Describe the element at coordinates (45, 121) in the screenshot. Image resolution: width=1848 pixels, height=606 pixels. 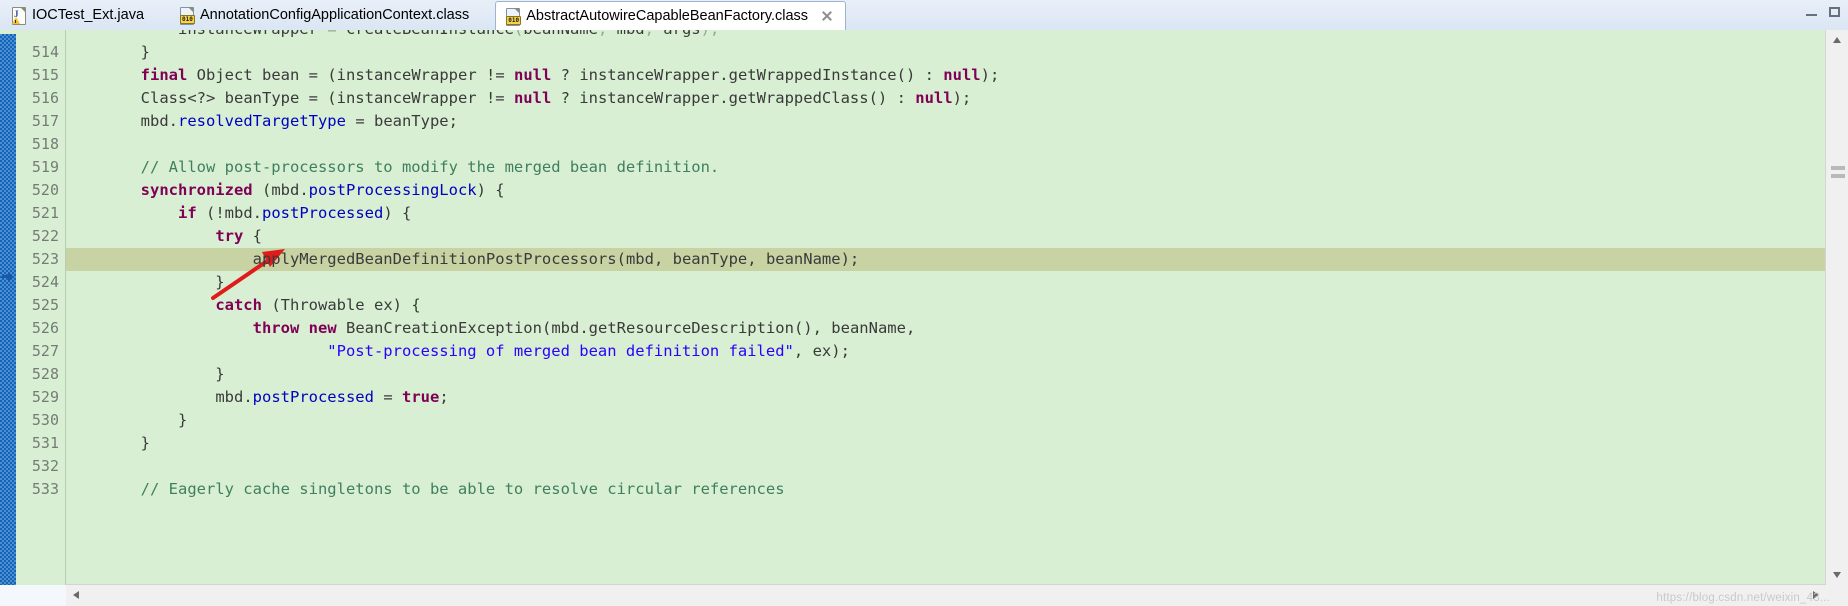
I see `line-number: 517` at that location.